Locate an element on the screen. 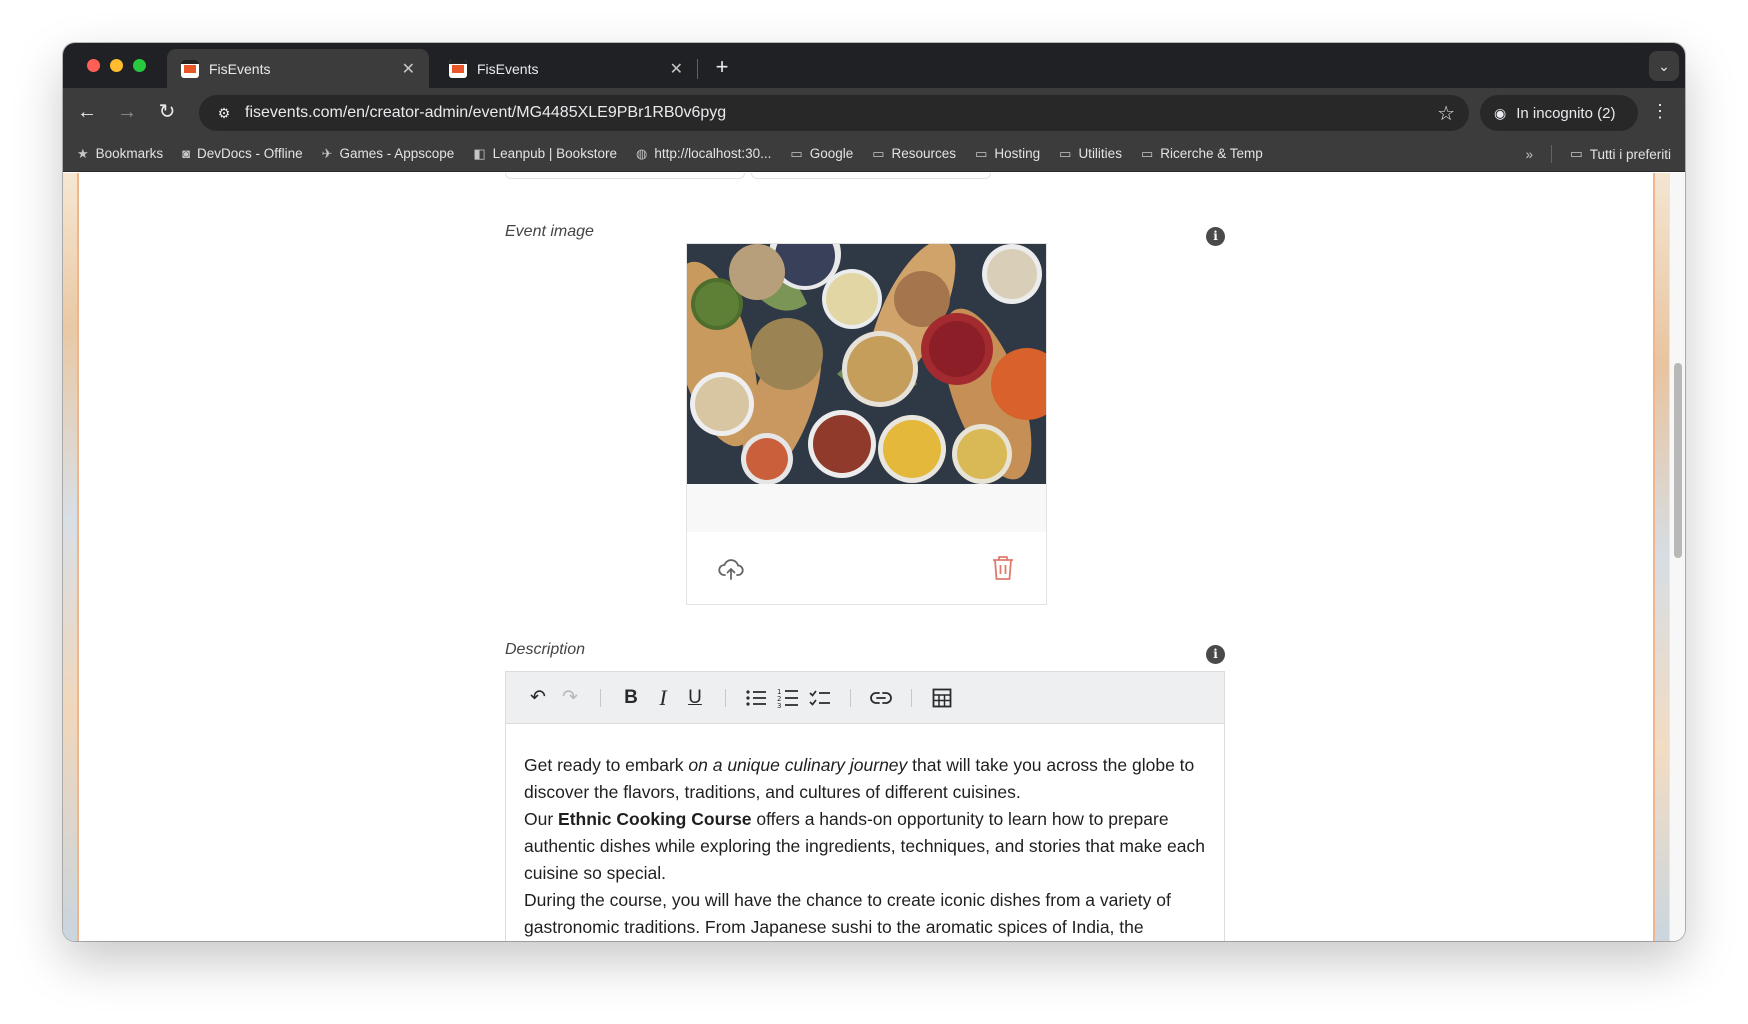 Image resolution: width=1748 pixels, height=1024 pixels. tab-title: FisEvents is located at coordinates (240, 68).